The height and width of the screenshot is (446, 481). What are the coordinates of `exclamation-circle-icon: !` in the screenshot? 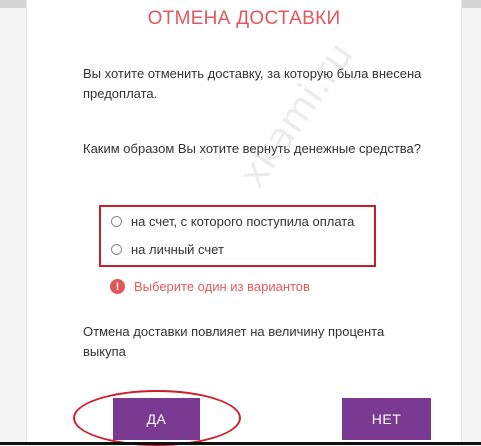 It's located at (117, 286).